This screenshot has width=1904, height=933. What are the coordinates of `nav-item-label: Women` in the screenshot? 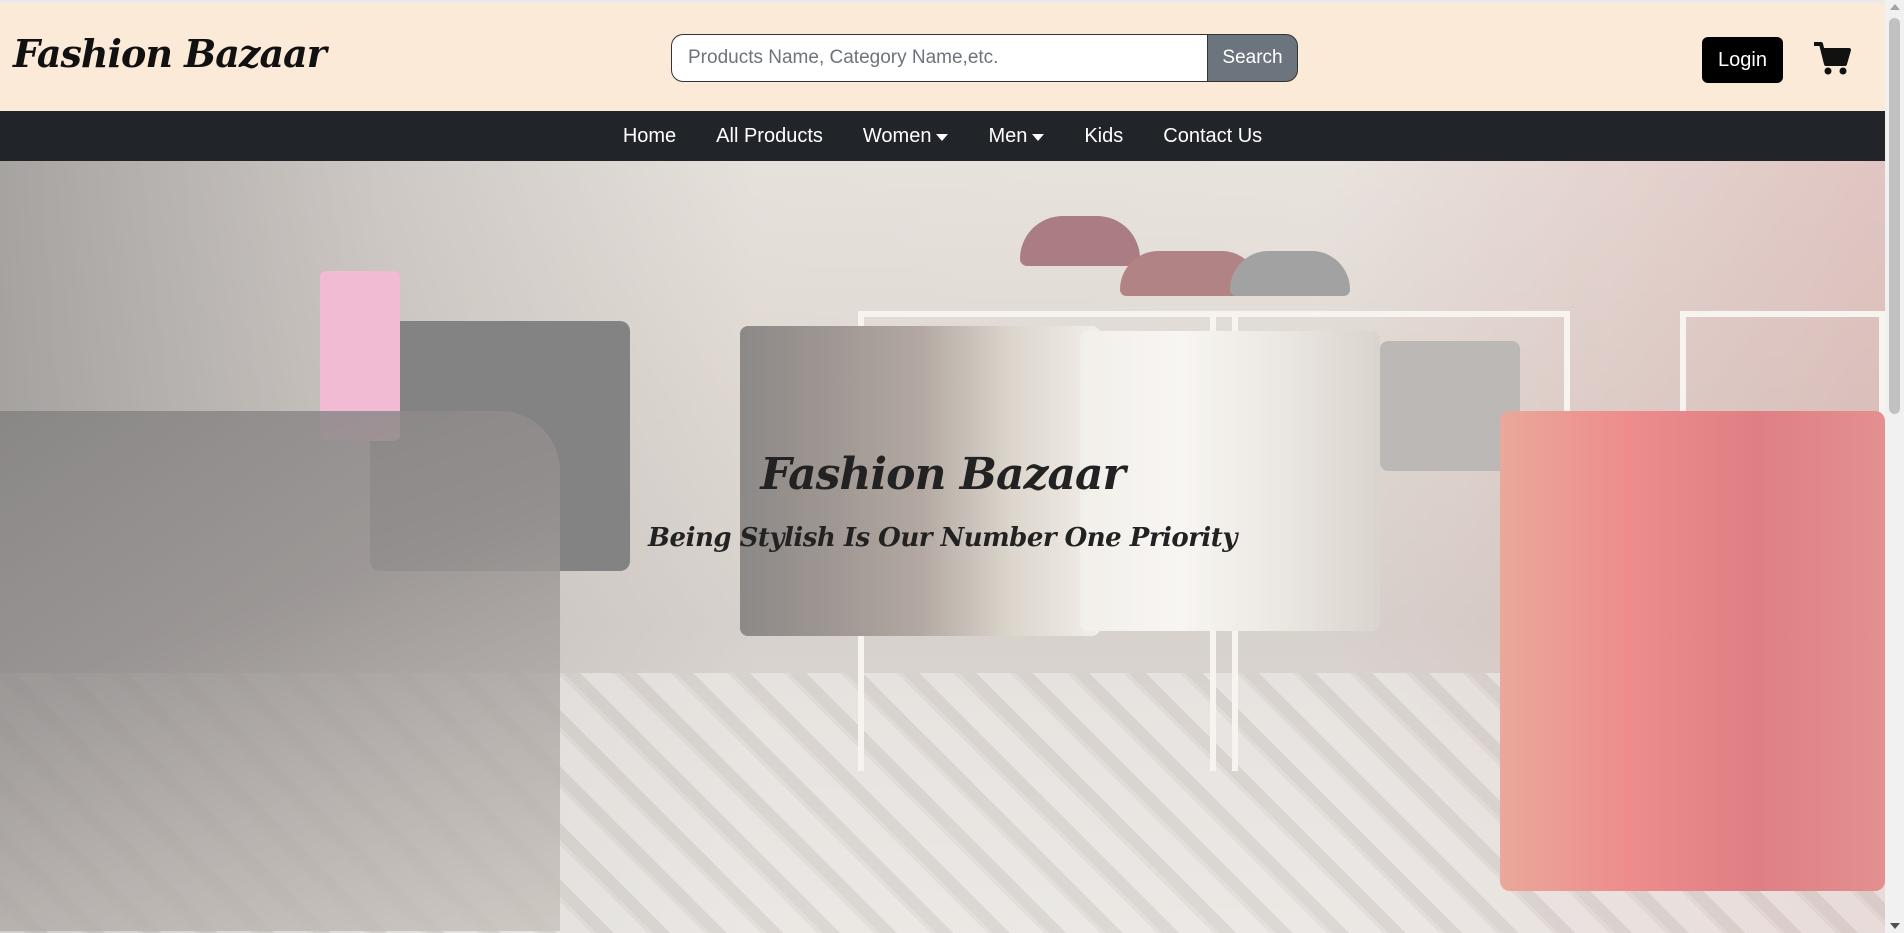 It's located at (897, 135).